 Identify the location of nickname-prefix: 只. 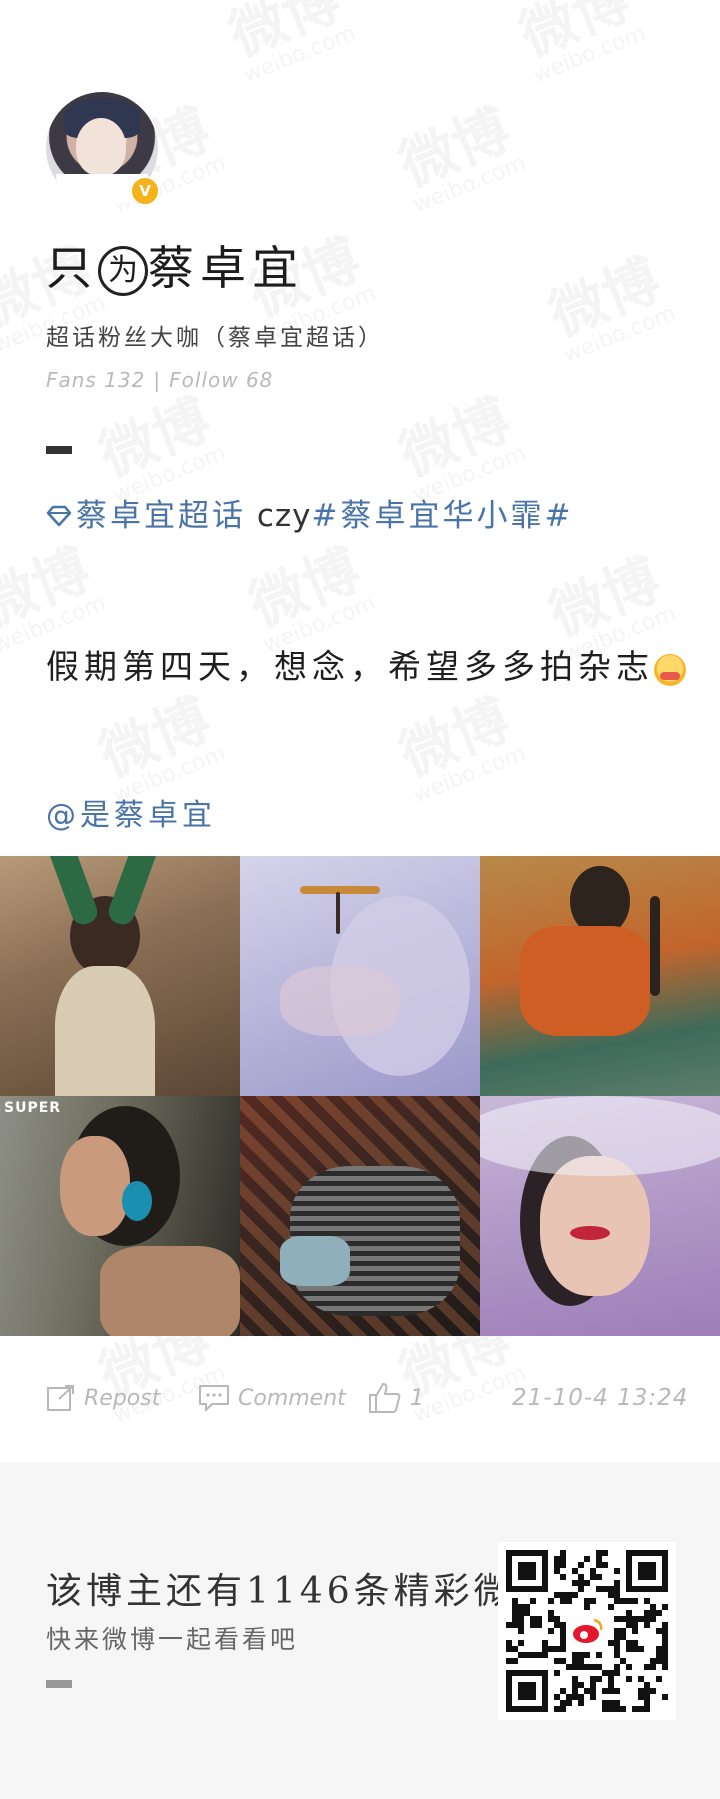
(72, 268).